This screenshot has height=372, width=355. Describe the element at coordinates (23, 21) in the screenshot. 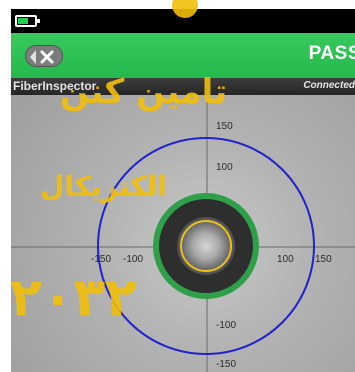

I see `battery-level` at that location.